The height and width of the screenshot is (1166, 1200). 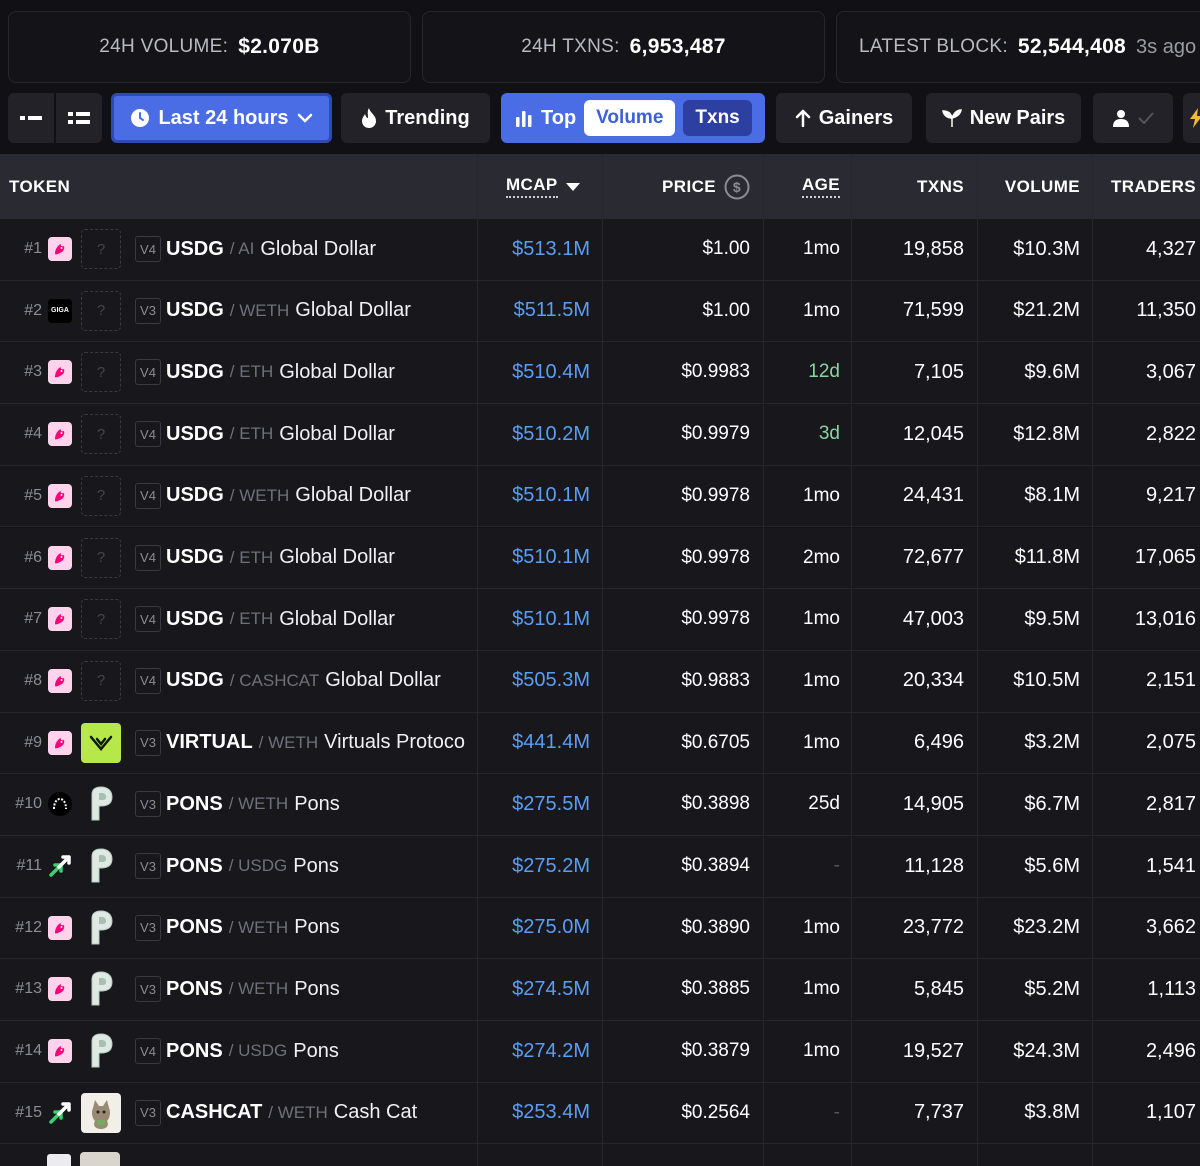 I want to click on trending-button: Trending, so click(x=415, y=118).